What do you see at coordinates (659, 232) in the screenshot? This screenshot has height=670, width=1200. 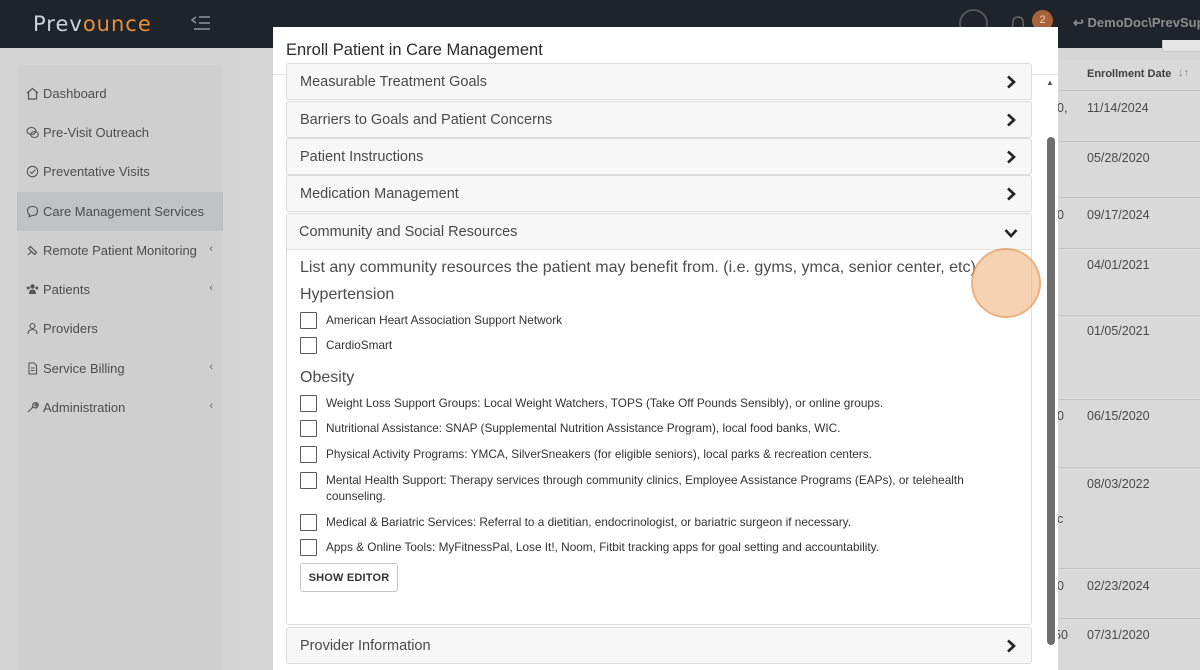 I see `section-header: Community and Social Resources` at bounding box center [659, 232].